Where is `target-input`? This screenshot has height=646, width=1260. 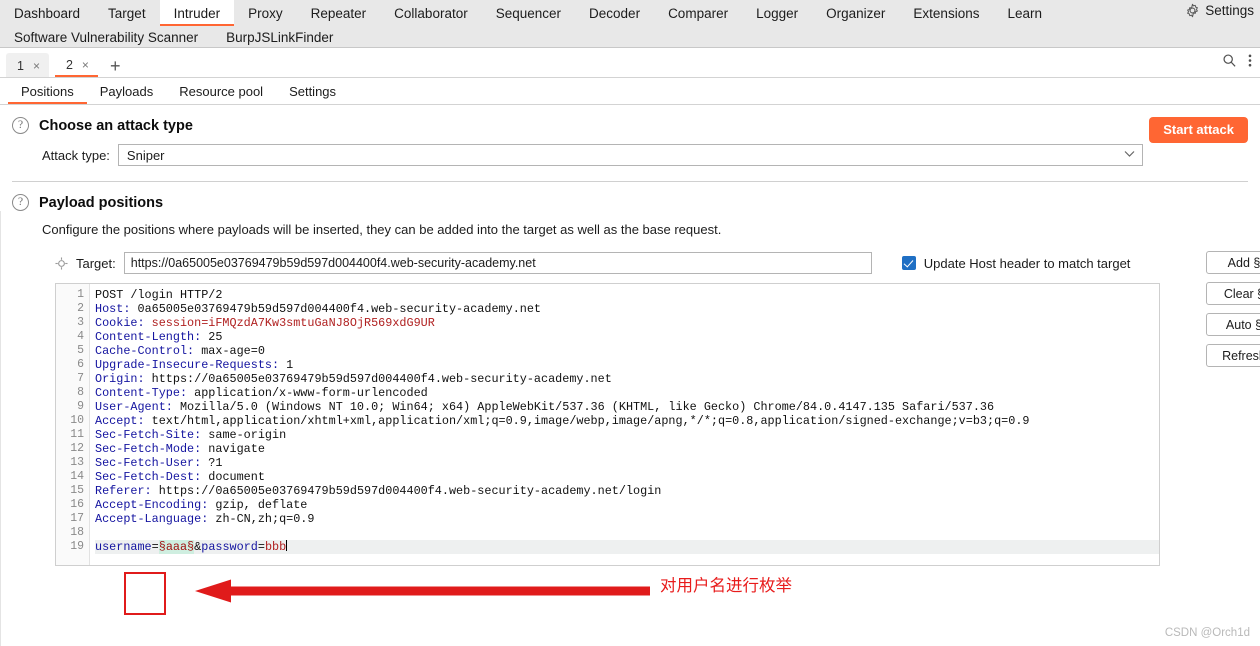
target-input is located at coordinates (497, 263).